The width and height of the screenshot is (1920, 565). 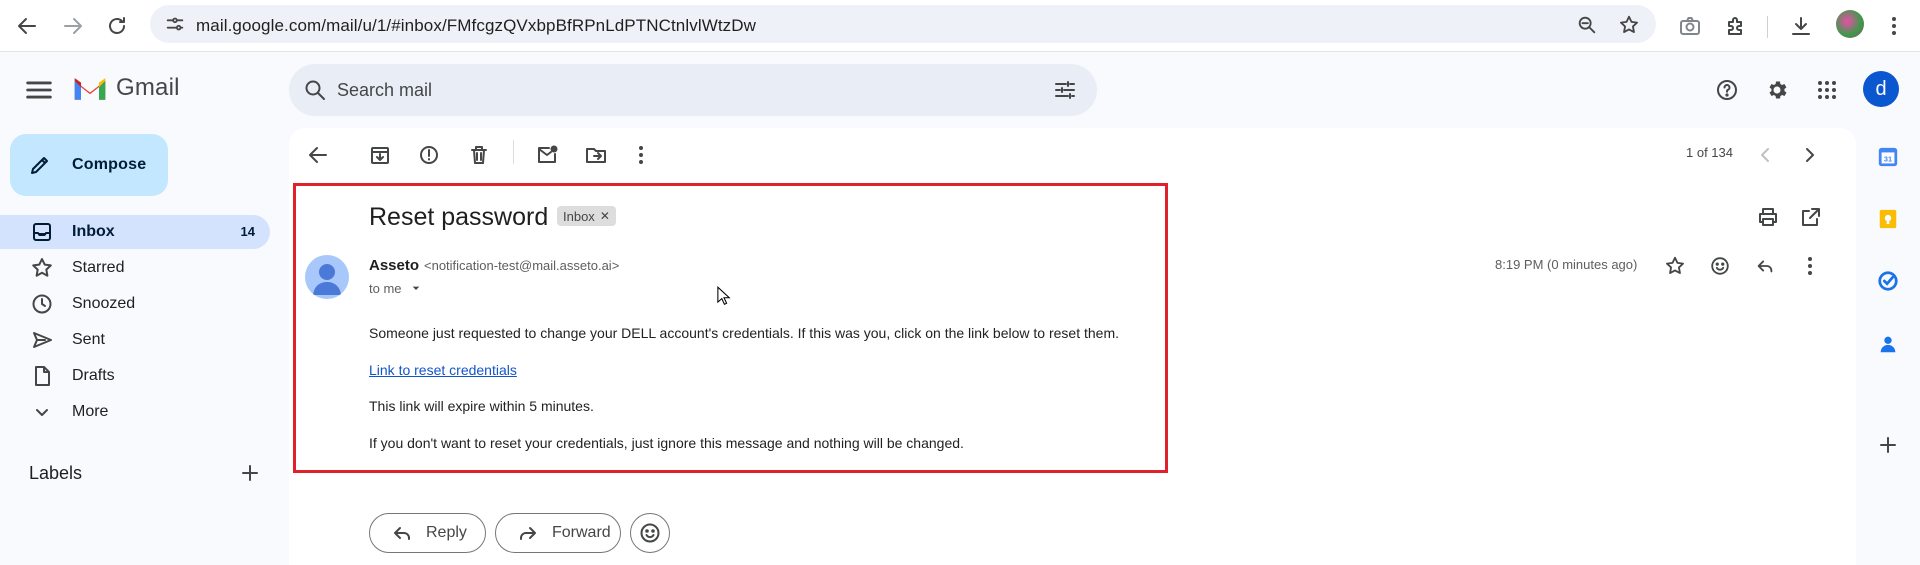 I want to click on smiley-icon, so click(x=650, y=533).